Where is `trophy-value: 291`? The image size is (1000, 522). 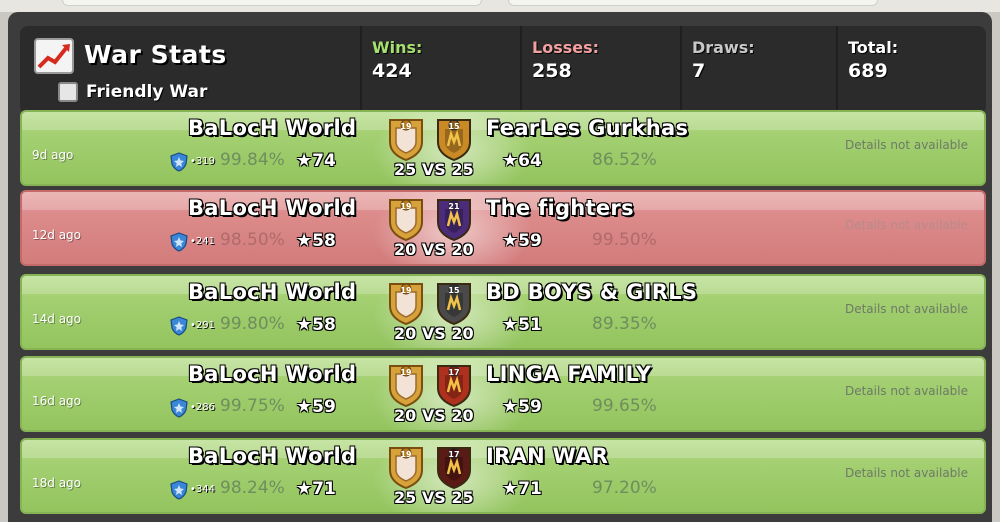 trophy-value: 291 is located at coordinates (205, 325).